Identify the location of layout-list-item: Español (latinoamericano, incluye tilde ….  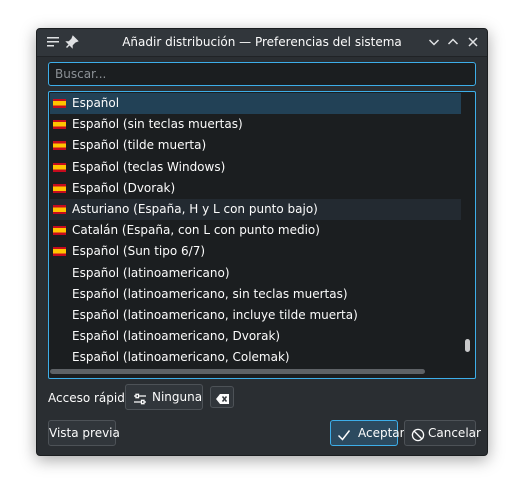
(255, 315).